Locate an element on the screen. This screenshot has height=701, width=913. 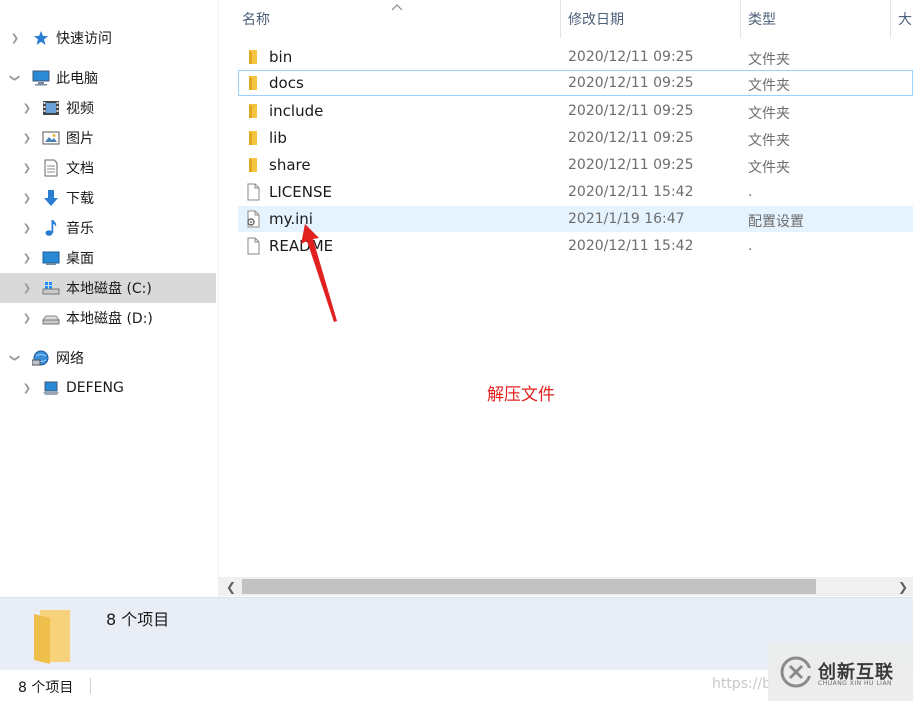
column-header-type: 类型 is located at coordinates (818, 19).